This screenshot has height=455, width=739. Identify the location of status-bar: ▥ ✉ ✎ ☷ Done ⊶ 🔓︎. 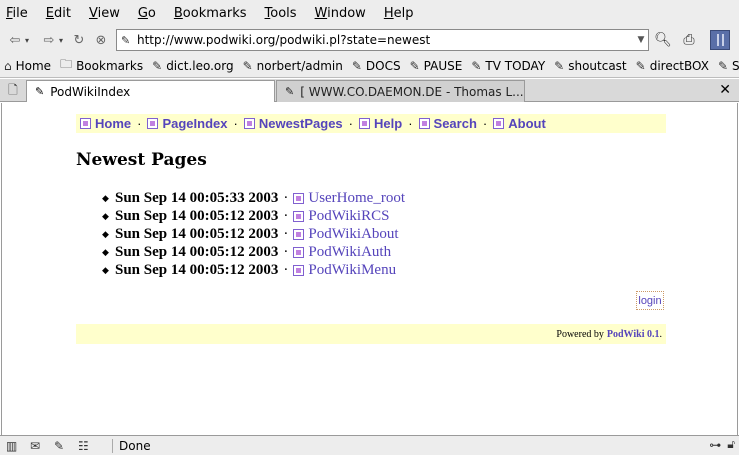
(369, 445).